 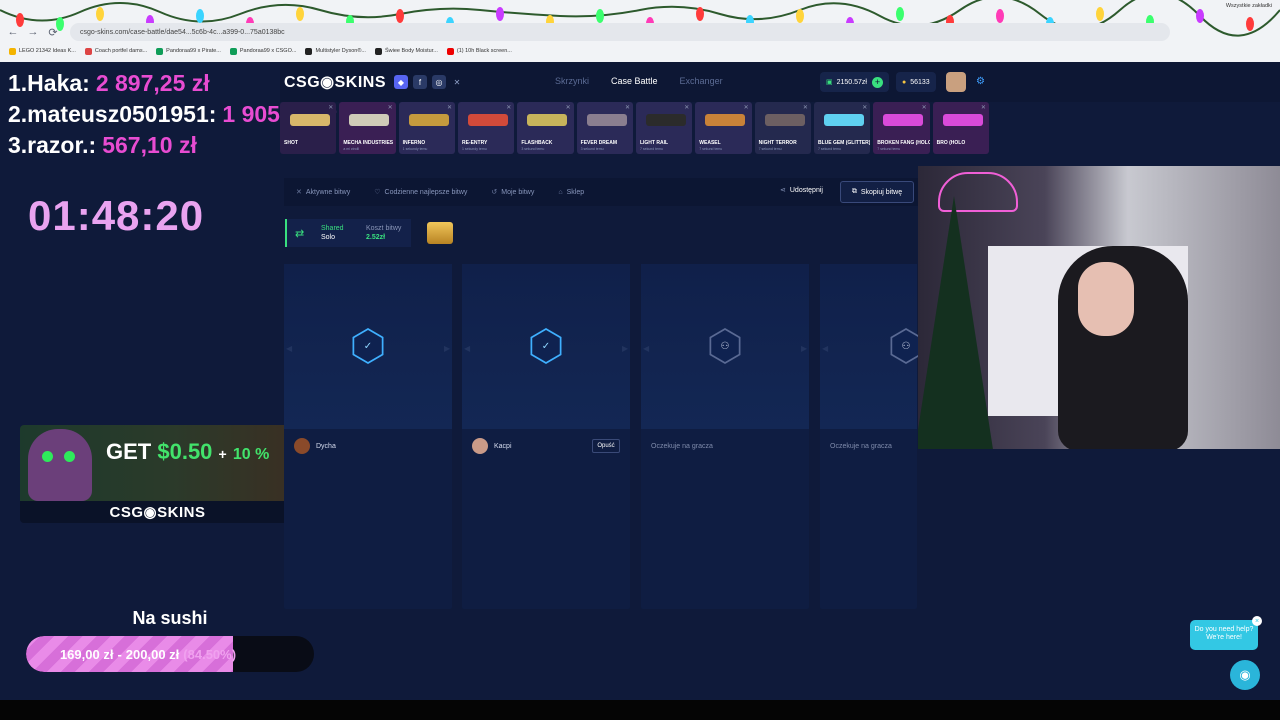 What do you see at coordinates (457, 82) in the screenshot?
I see `x-twitter-icon: ✕` at bounding box center [457, 82].